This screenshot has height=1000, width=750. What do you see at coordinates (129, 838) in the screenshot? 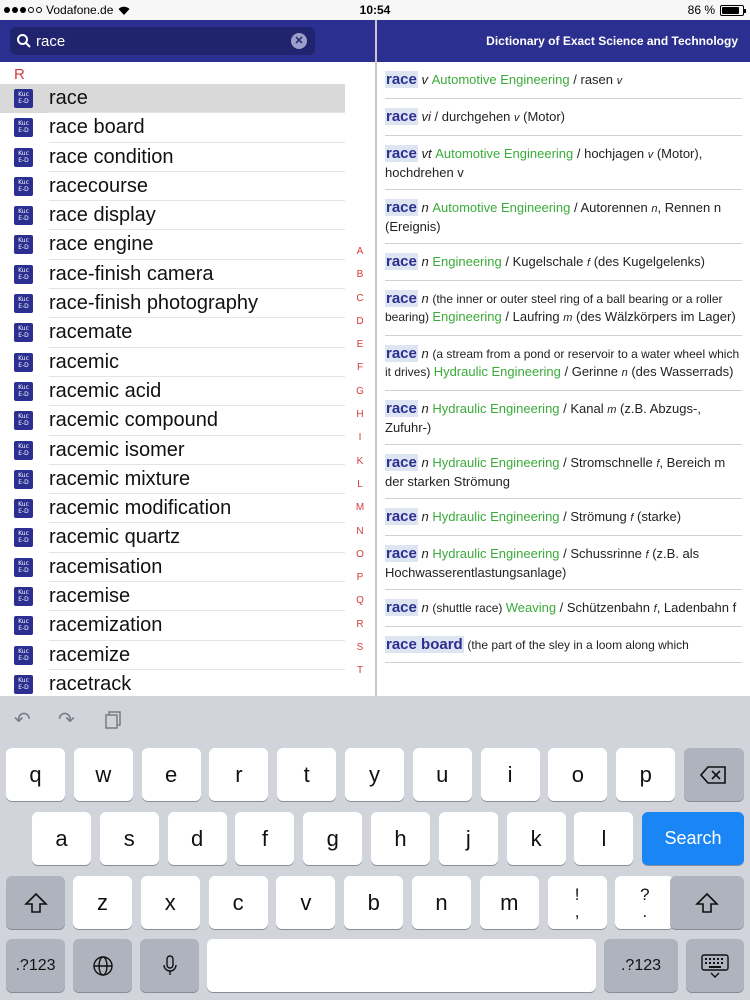
I see `key-s: s` at bounding box center [129, 838].